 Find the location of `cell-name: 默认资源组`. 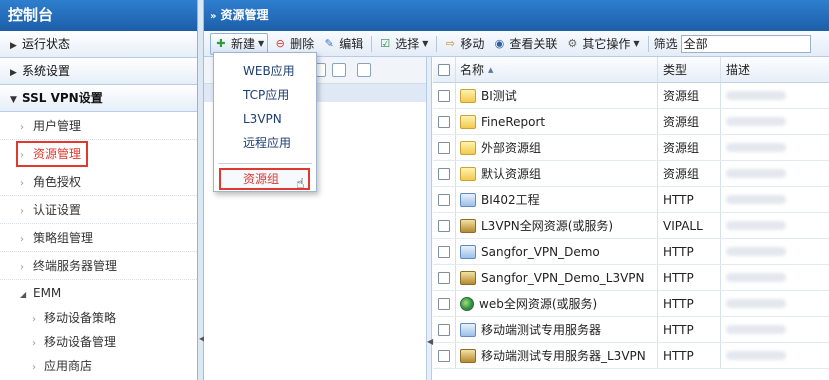

cell-name: 默认资源组 is located at coordinates (557, 173).